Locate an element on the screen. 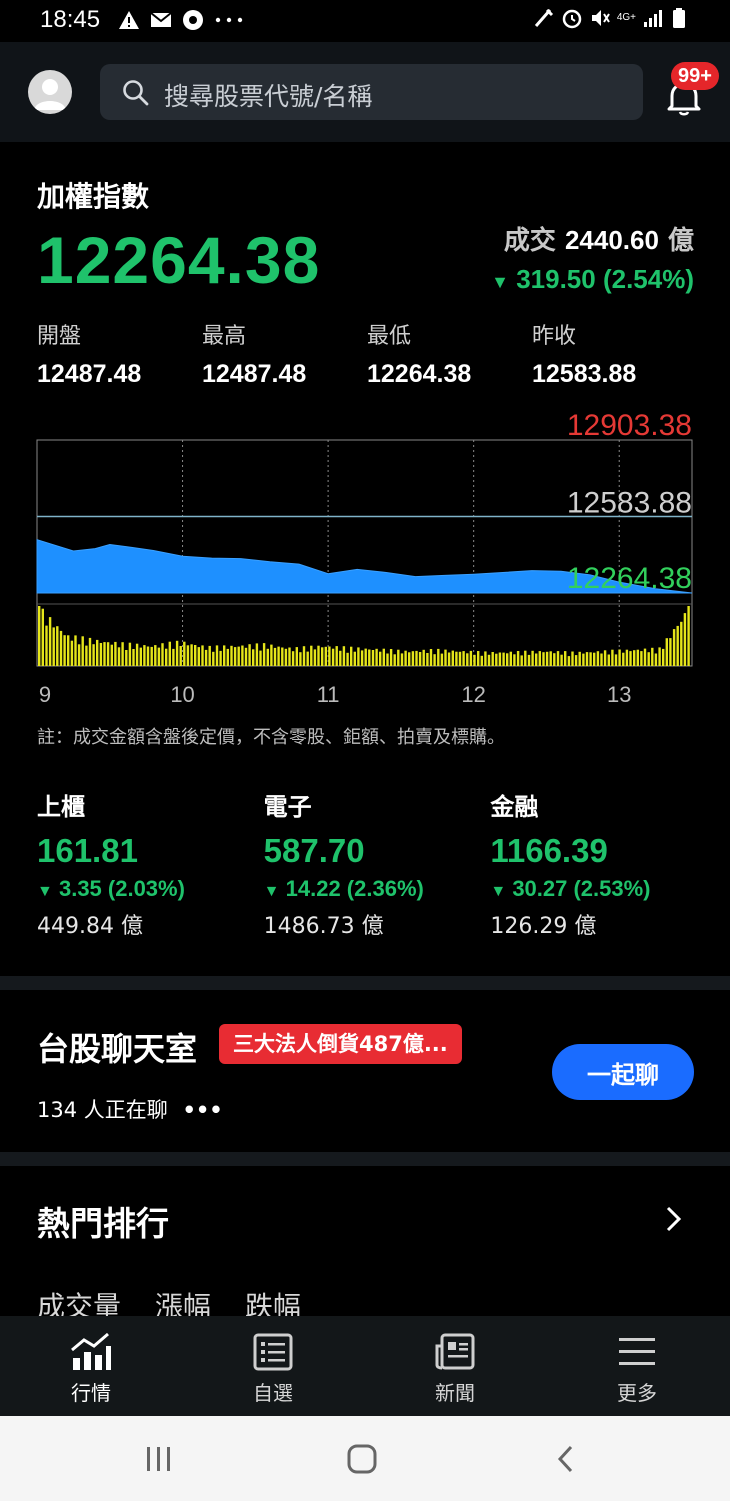  tab-news: 新聞 is located at coordinates (455, 1366).